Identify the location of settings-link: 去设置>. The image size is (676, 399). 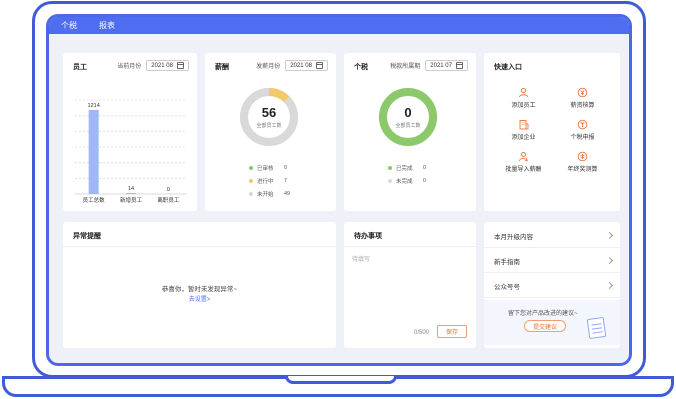
(199, 298).